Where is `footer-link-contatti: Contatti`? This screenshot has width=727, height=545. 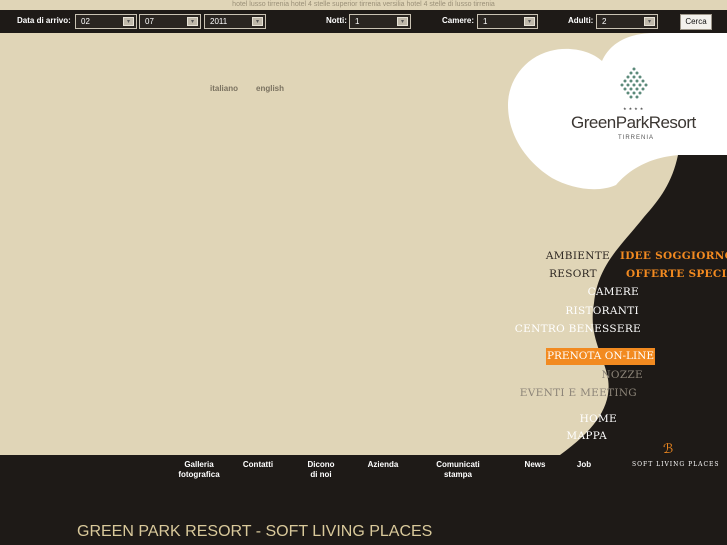
footer-link-contatti: Contatti is located at coordinates (258, 465).